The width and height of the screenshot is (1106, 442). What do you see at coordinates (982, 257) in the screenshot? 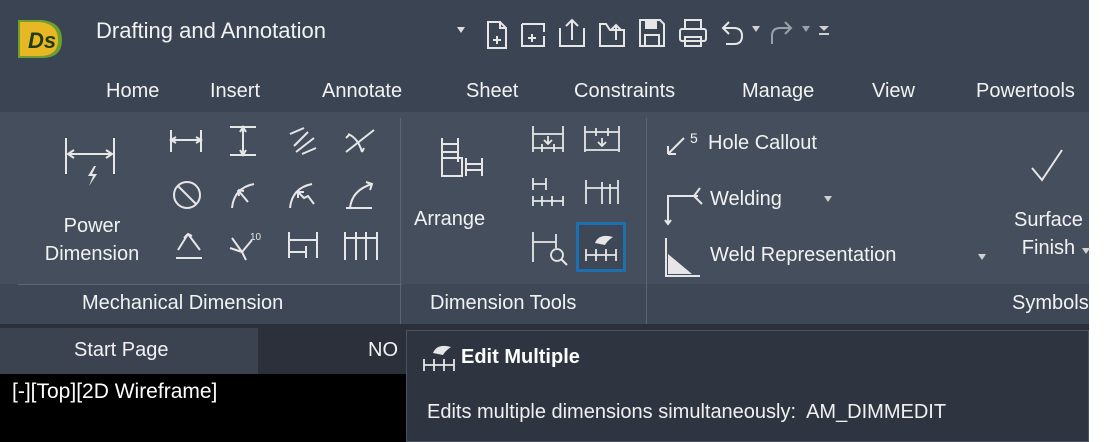
I see `weld-representation-dropdown-icon` at bounding box center [982, 257].